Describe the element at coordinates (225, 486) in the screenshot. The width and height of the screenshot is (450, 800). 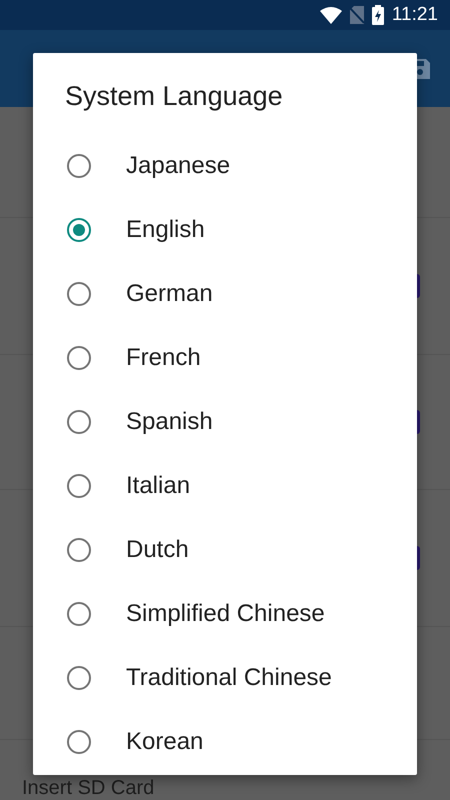
I see `language-option: Italian` at that location.